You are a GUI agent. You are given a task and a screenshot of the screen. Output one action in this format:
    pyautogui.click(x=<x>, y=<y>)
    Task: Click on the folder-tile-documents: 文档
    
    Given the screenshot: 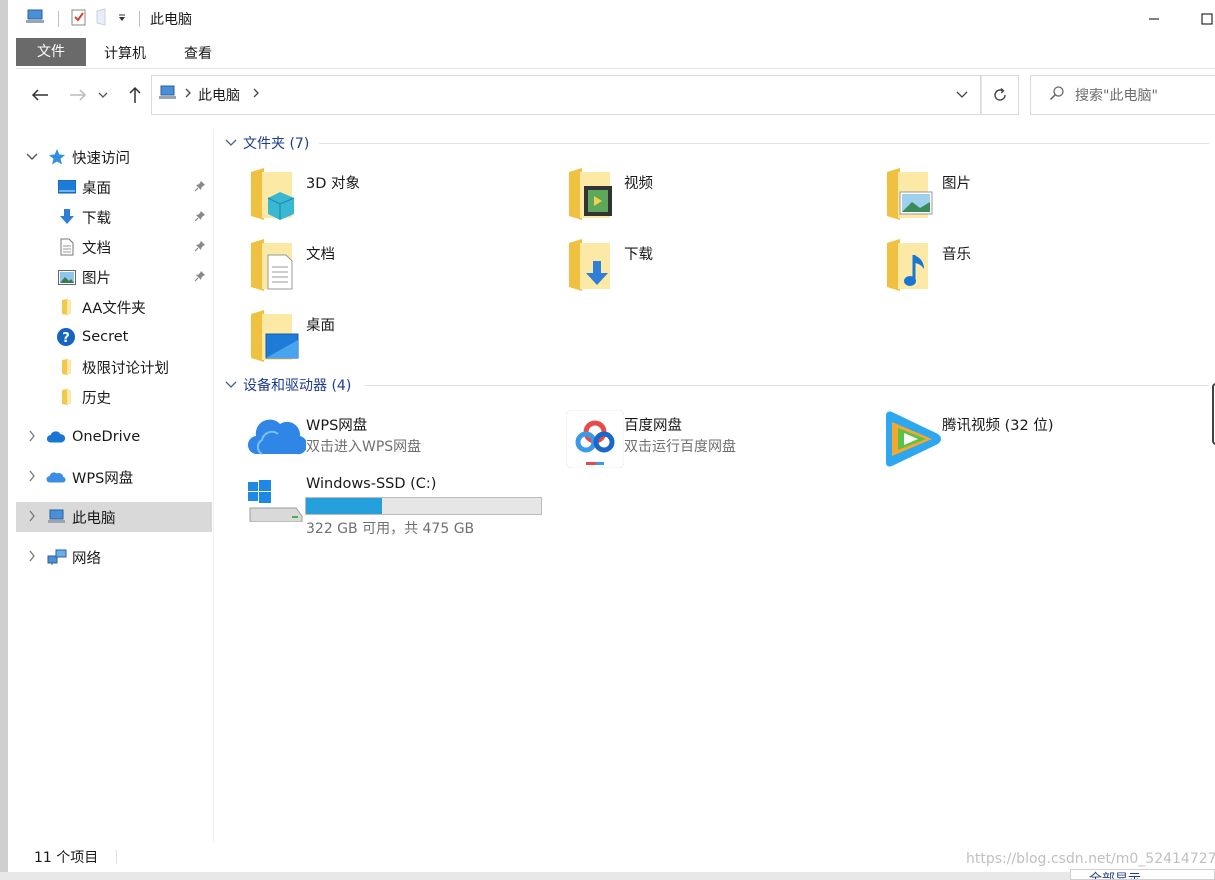 What is the action you would take?
    pyautogui.click(x=398, y=271)
    